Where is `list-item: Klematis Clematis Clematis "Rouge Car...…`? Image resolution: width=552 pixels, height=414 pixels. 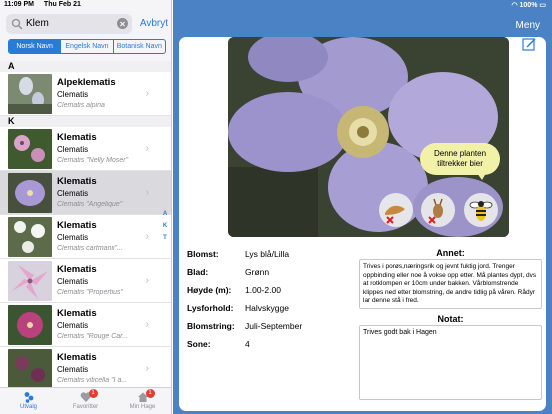
list-item: Klematis Clematis Clematis "Rouge Car...… is located at coordinates (85, 325).